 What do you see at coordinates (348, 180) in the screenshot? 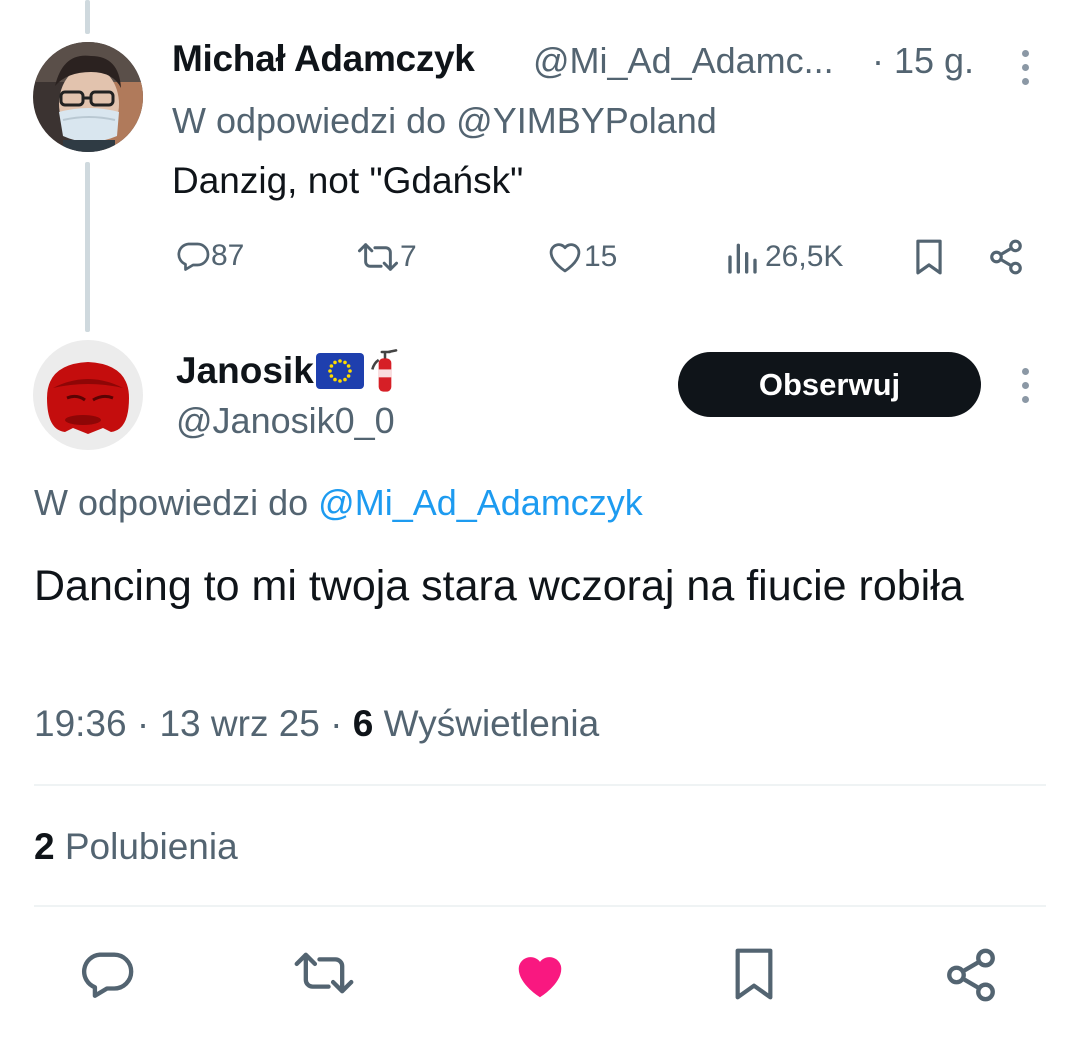
I see `tweet1-text: Danzig, not "Gdańsk"` at bounding box center [348, 180].